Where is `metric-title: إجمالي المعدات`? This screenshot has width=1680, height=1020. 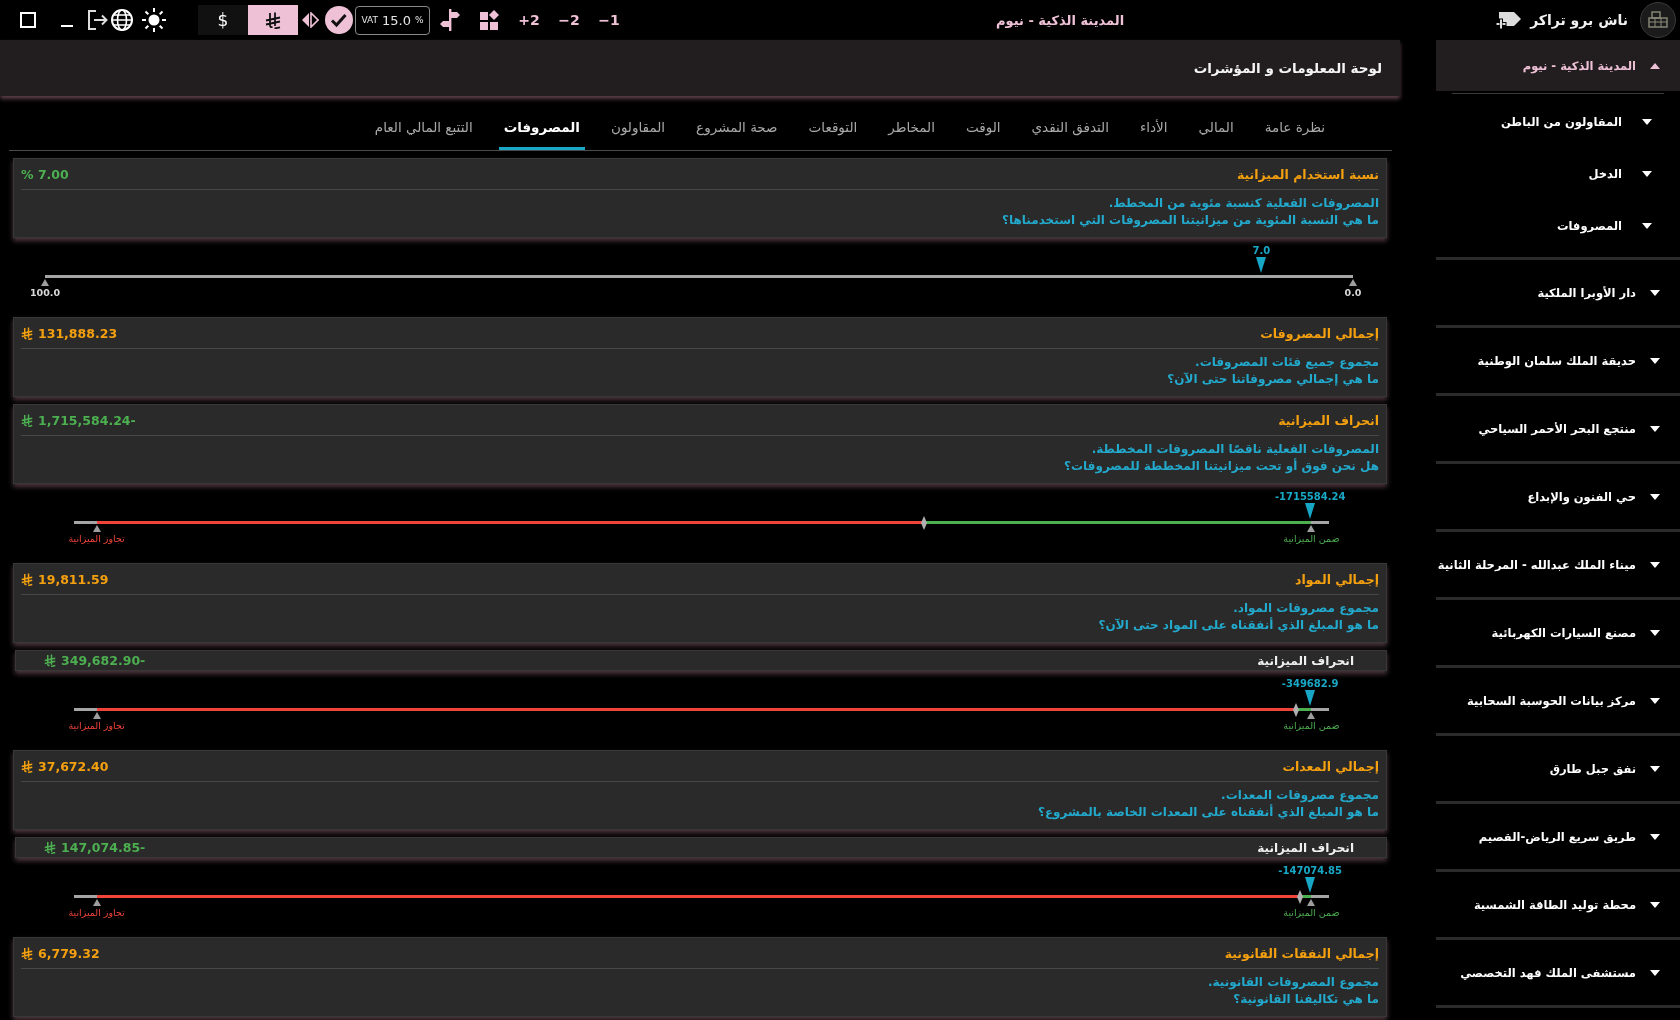 metric-title: إجمالي المعدات is located at coordinates (1330, 766).